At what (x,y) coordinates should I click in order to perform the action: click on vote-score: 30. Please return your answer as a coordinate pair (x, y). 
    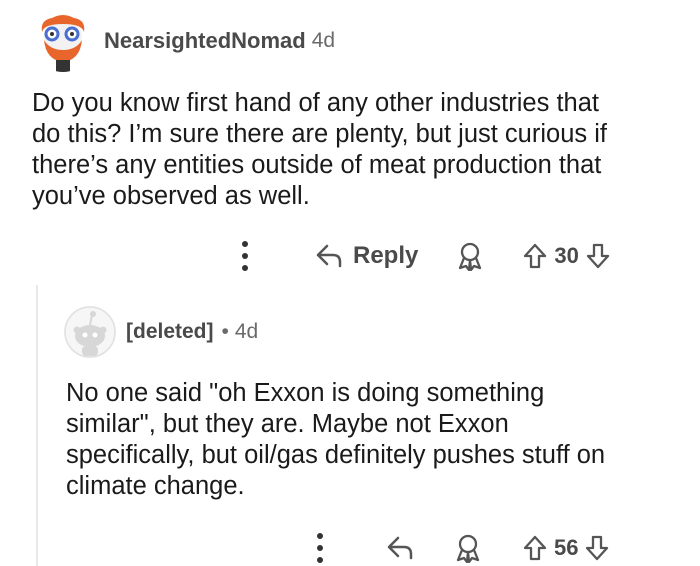
    Looking at the image, I should click on (566, 255).